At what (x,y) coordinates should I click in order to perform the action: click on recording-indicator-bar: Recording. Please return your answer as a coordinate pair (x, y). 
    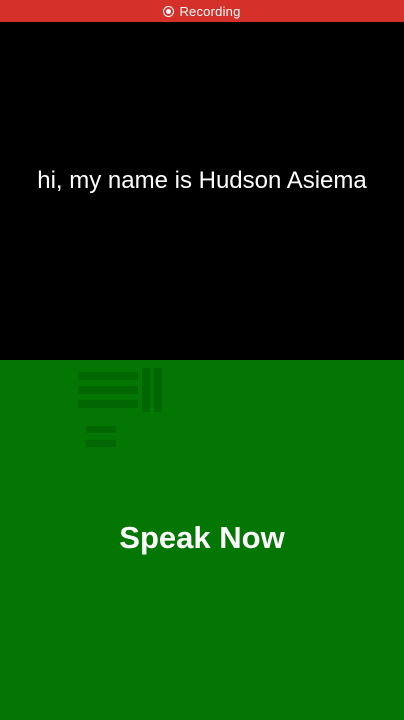
    Looking at the image, I should click on (202, 11).